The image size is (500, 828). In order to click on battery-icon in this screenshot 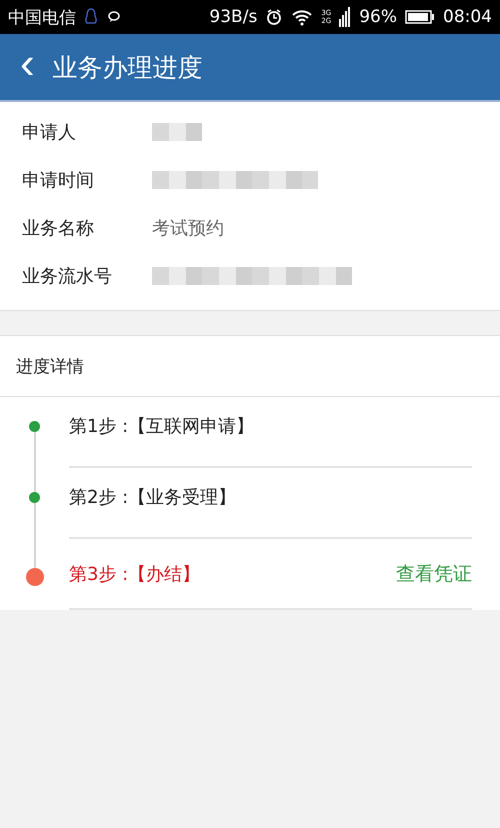, I will do `click(420, 17)`.